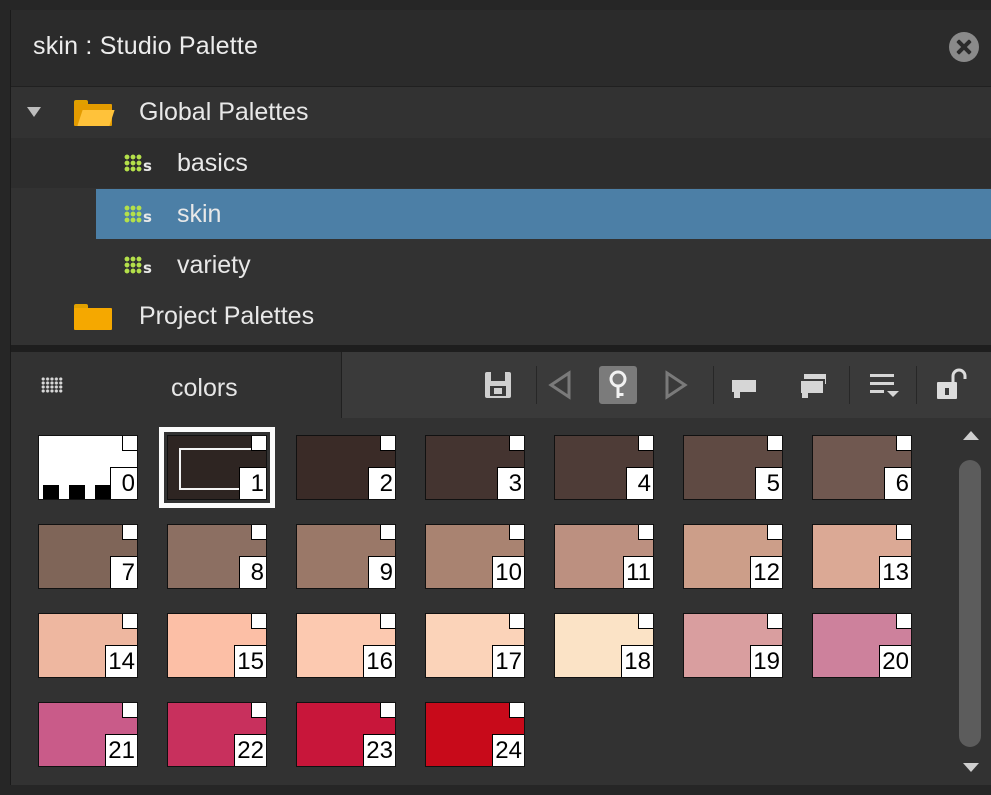 The width and height of the screenshot is (991, 795). I want to click on color-swatch-3: 3, so click(475, 467).